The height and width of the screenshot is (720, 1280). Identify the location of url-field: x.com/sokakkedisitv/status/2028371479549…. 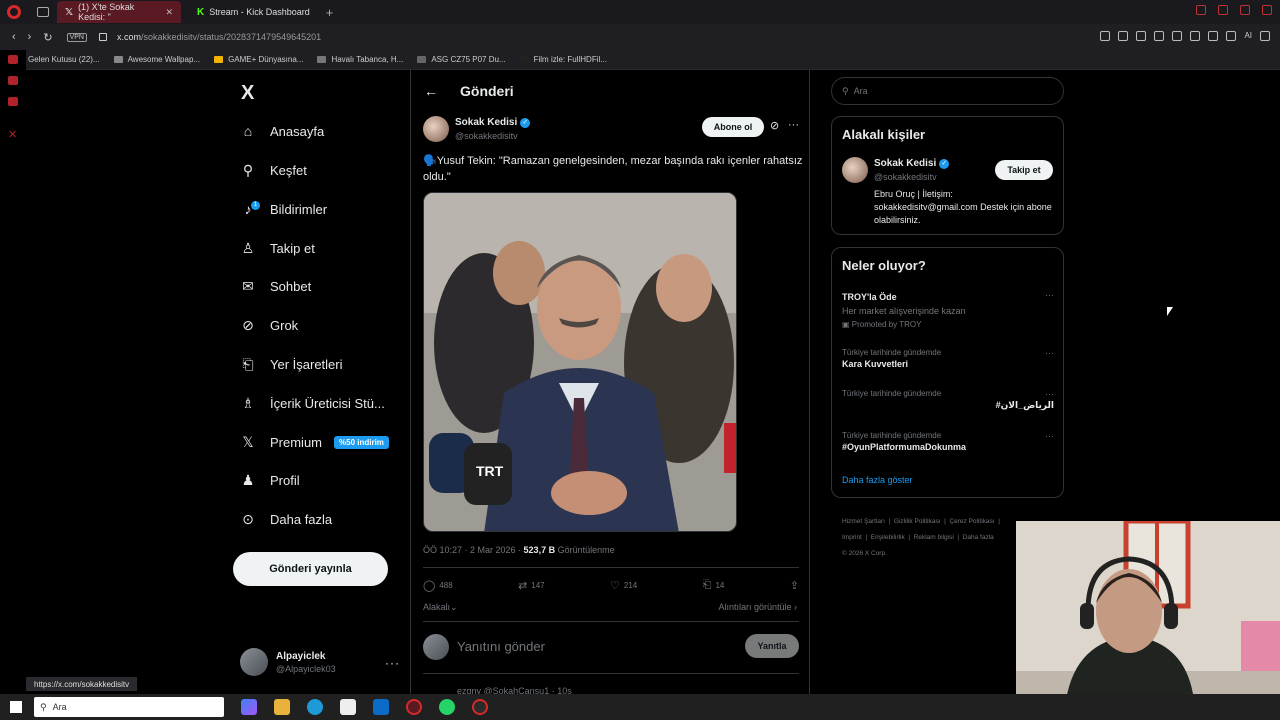
(219, 37).